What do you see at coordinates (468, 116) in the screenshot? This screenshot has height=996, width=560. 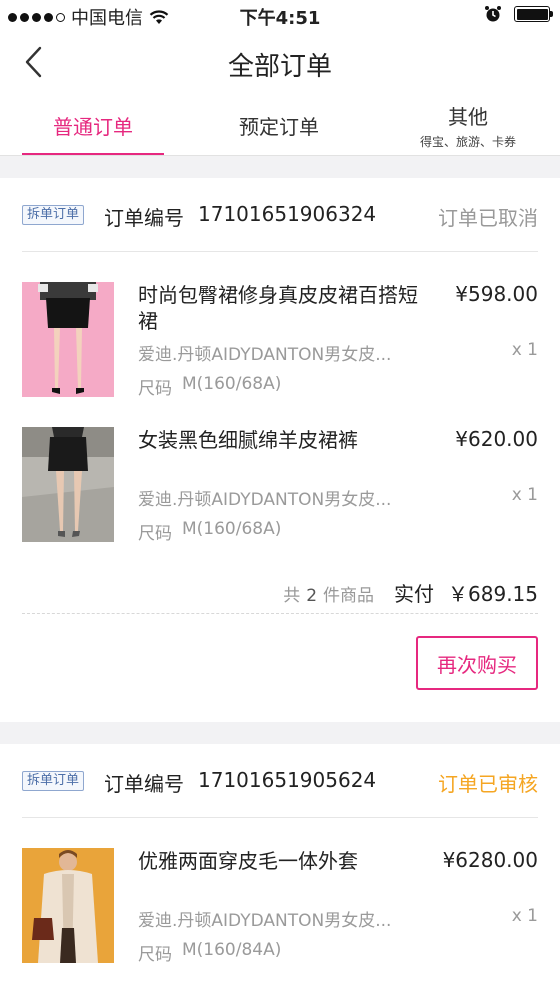 I see `tab-label: 其他` at bounding box center [468, 116].